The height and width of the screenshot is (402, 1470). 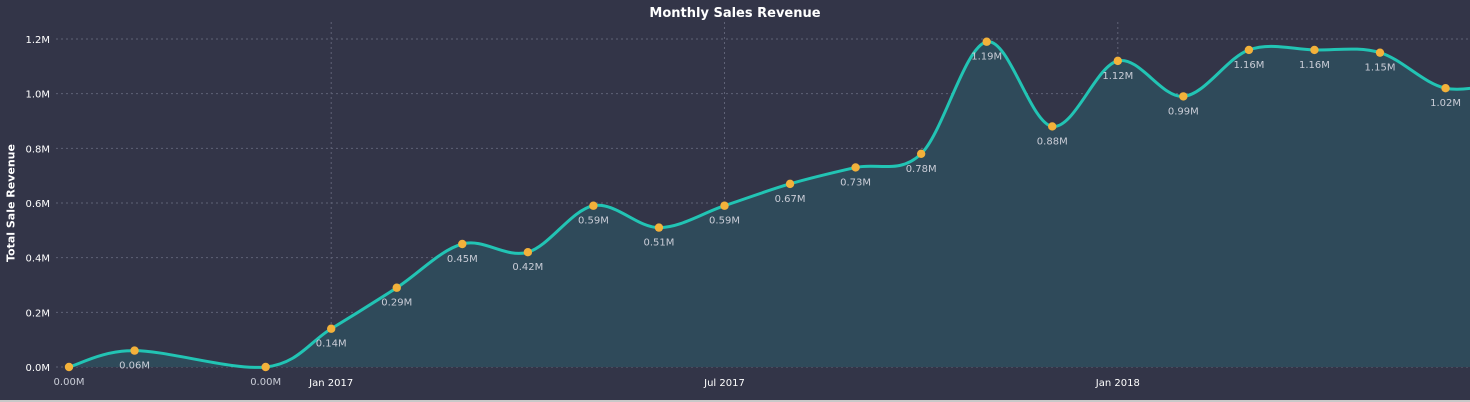 What do you see at coordinates (37, 95) in the screenshot?
I see `y-tick-label: 1.0M` at bounding box center [37, 95].